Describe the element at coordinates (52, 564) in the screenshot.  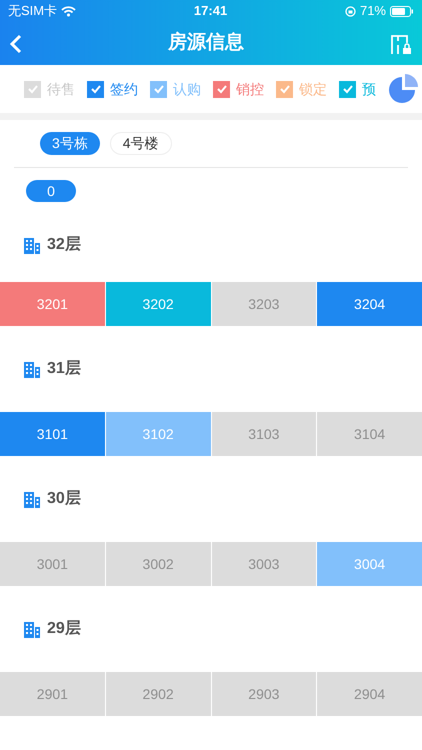
I see `room-cell: 3001` at that location.